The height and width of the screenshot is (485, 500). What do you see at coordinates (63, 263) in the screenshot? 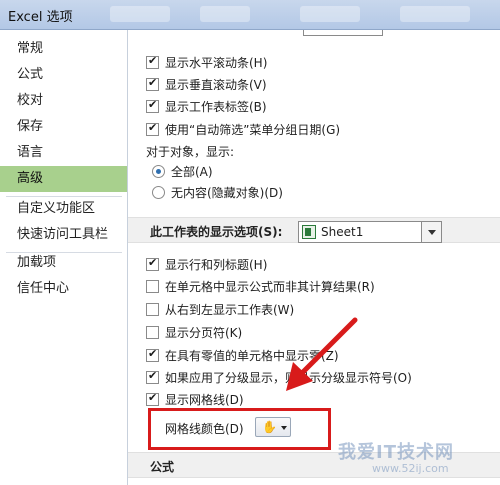
I see `nav-item-addins: 加载项` at bounding box center [63, 263].